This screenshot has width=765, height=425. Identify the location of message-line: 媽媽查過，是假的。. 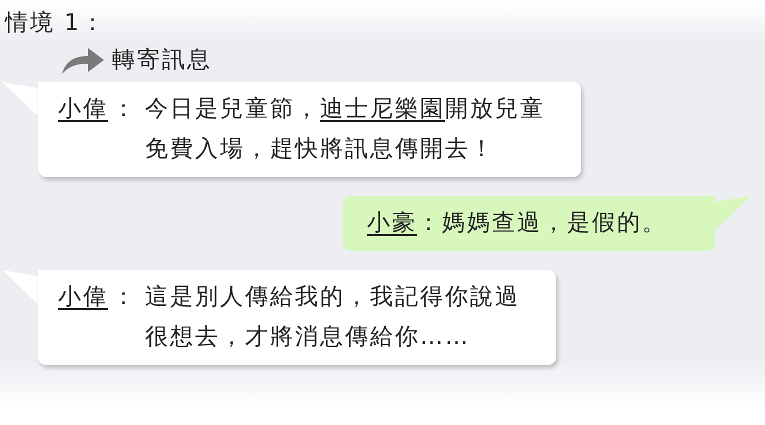
(554, 223).